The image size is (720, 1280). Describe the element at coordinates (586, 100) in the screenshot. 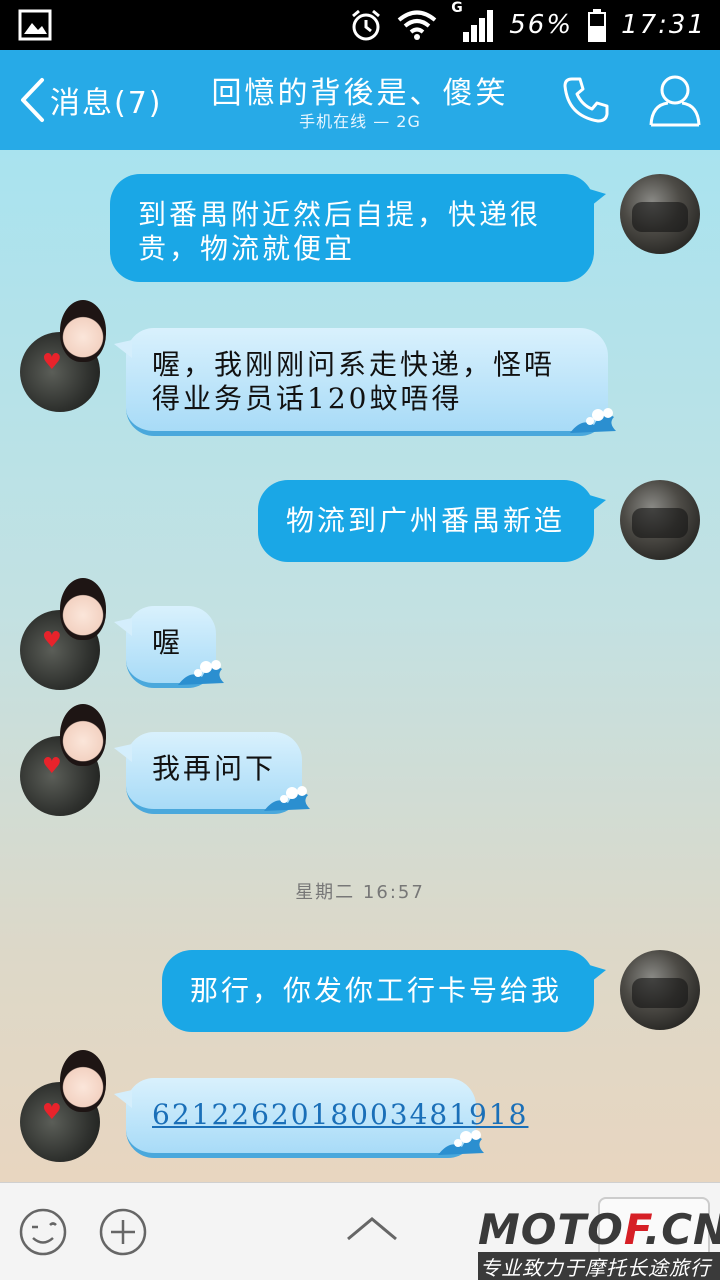

I see `phone-icon` at that location.